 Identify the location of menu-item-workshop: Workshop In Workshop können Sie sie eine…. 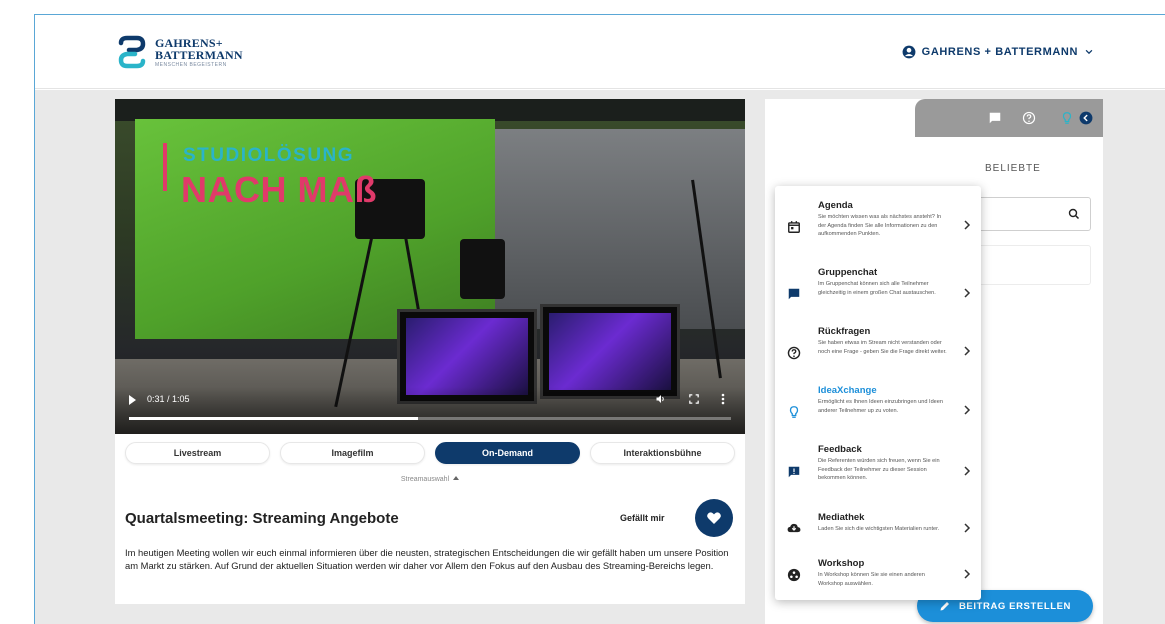
(878, 587).